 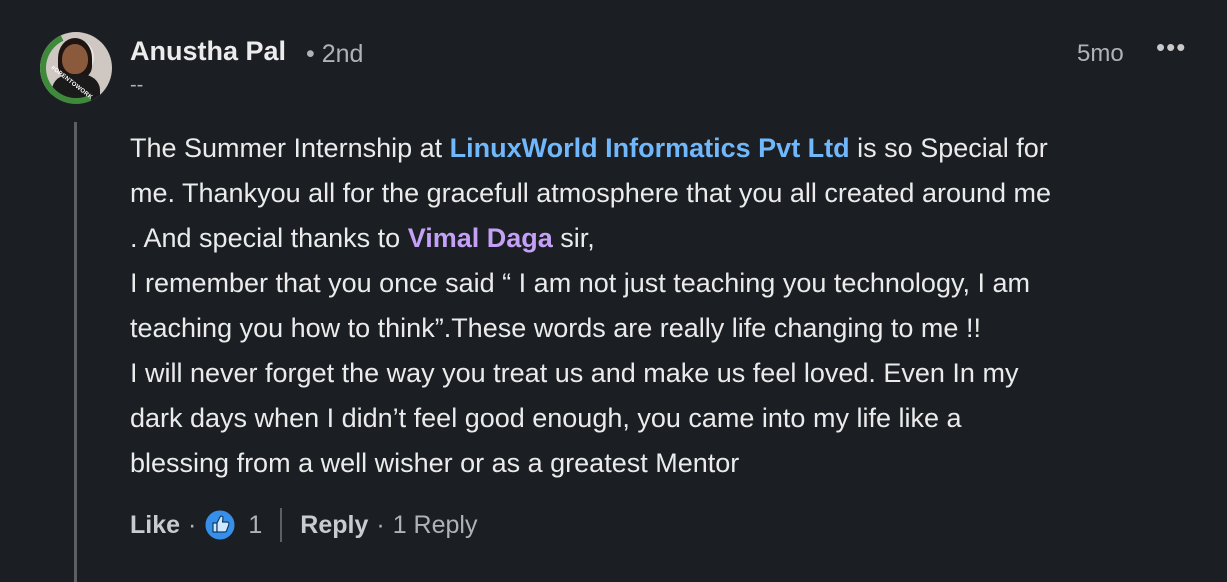 What do you see at coordinates (220, 525) in the screenshot?
I see `like-reaction-icon` at bounding box center [220, 525].